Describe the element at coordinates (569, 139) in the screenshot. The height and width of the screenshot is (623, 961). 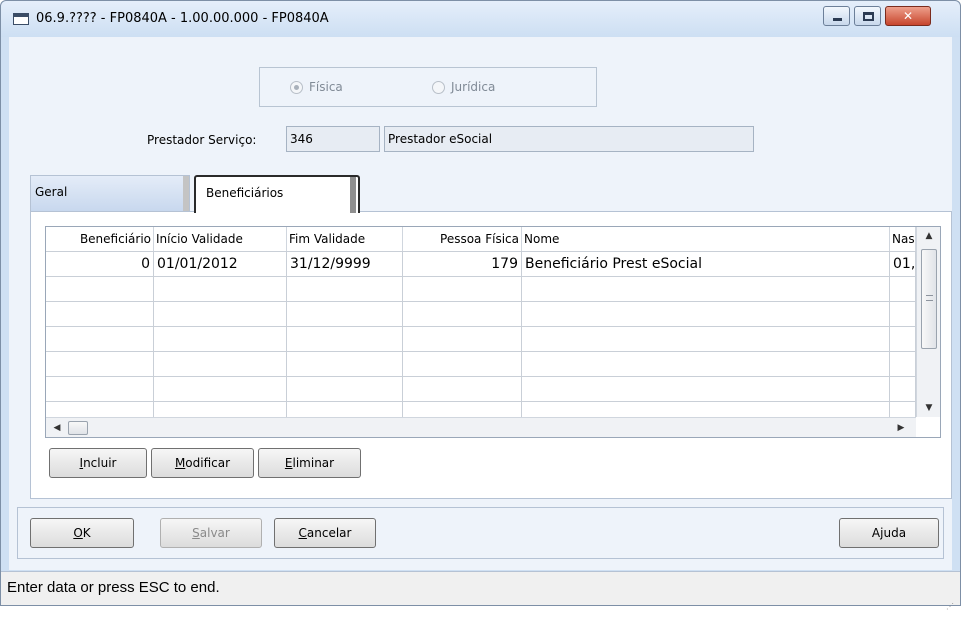
I see `provider-name-field: Prestador eSocial` at that location.